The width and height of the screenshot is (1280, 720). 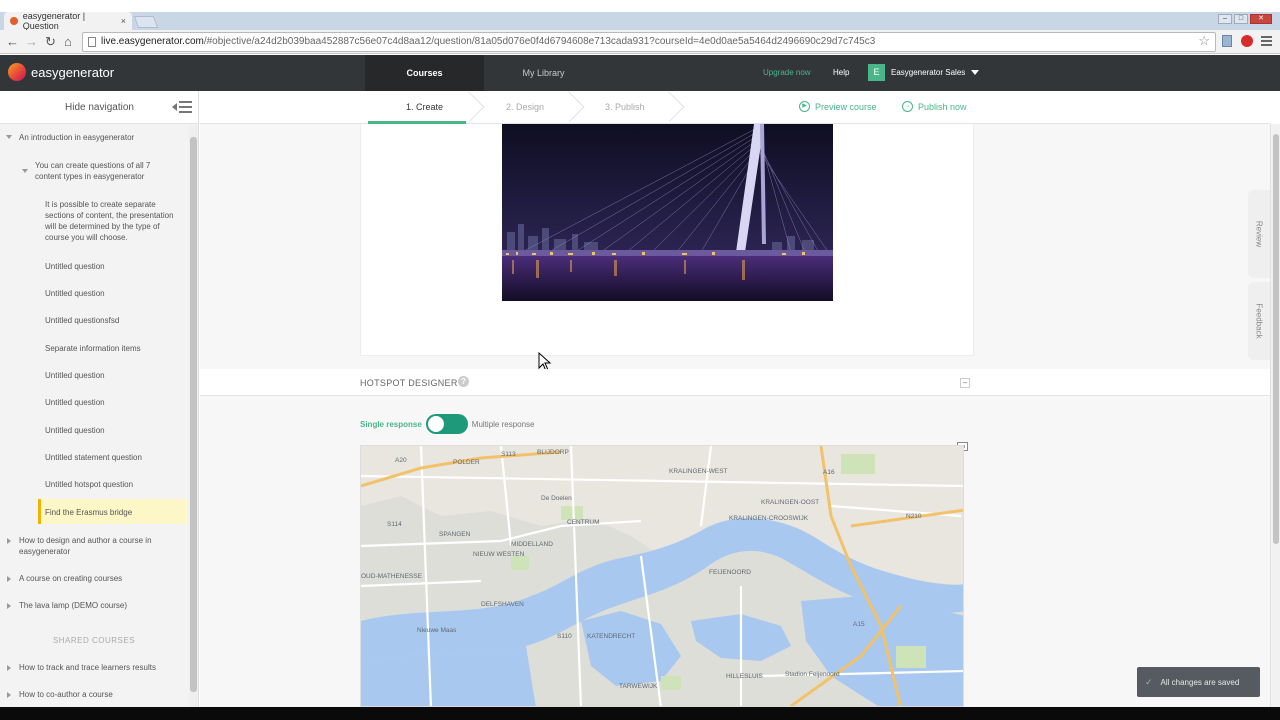 What do you see at coordinates (1204, 41) in the screenshot?
I see `bookmark-star-icon: ☆` at bounding box center [1204, 41].